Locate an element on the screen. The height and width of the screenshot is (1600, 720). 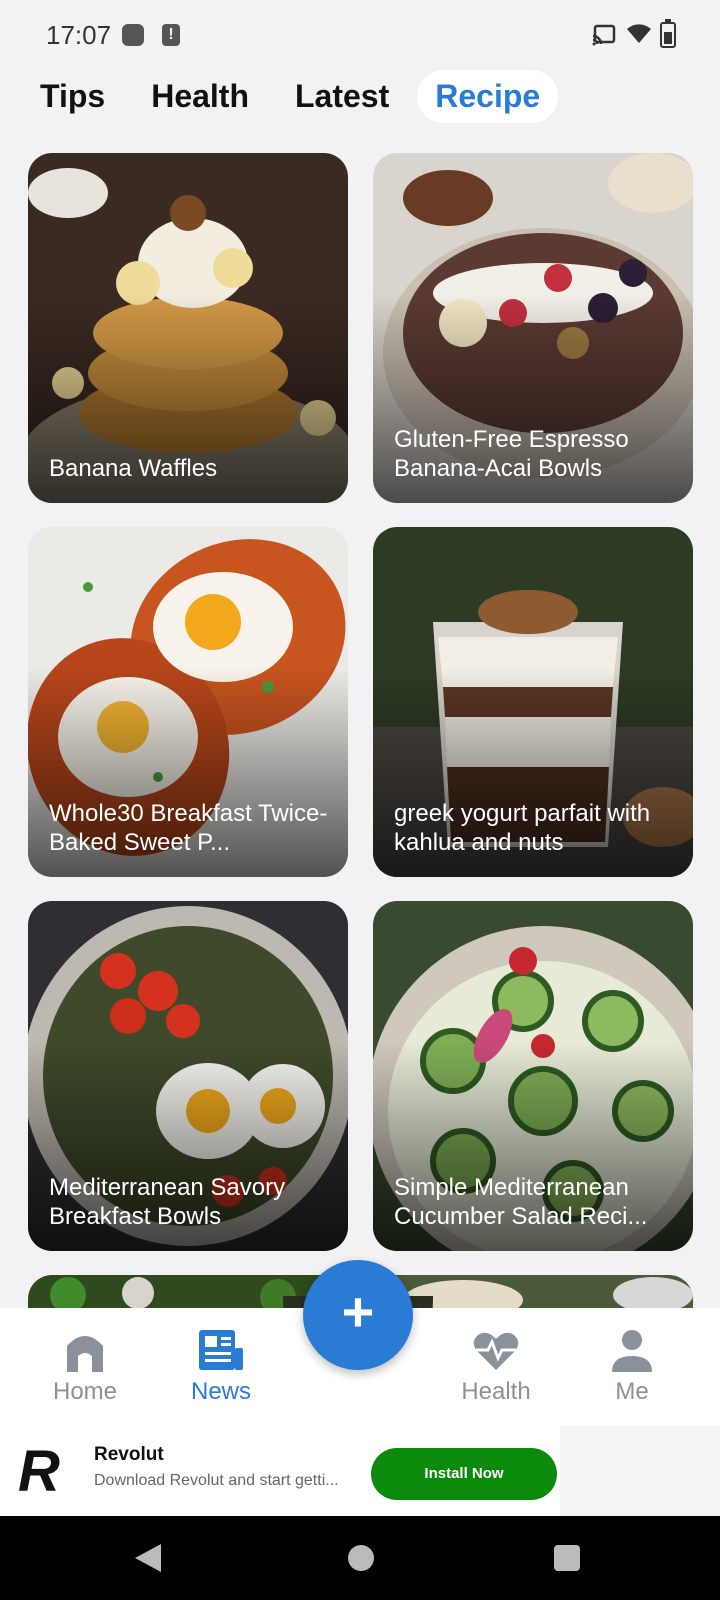
tab-health: Health is located at coordinates (200, 96).